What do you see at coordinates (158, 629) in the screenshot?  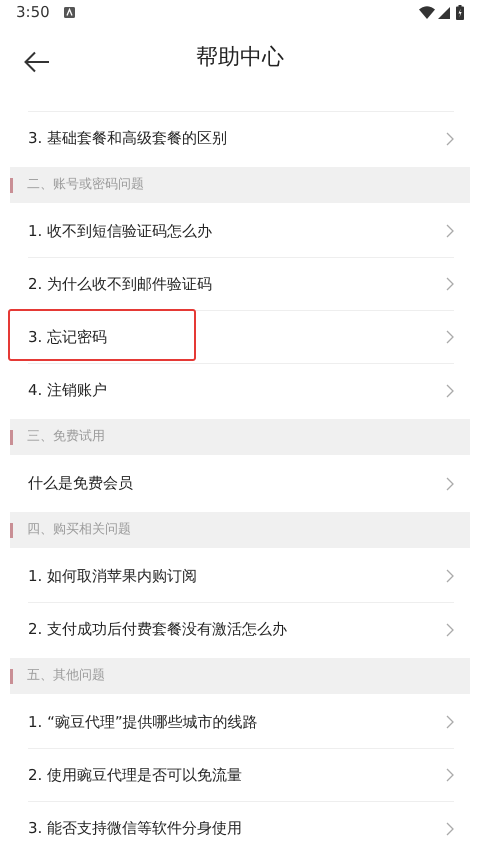 I see `item-label: 2. 支付成功后付费套餐没有激活怎么办` at bounding box center [158, 629].